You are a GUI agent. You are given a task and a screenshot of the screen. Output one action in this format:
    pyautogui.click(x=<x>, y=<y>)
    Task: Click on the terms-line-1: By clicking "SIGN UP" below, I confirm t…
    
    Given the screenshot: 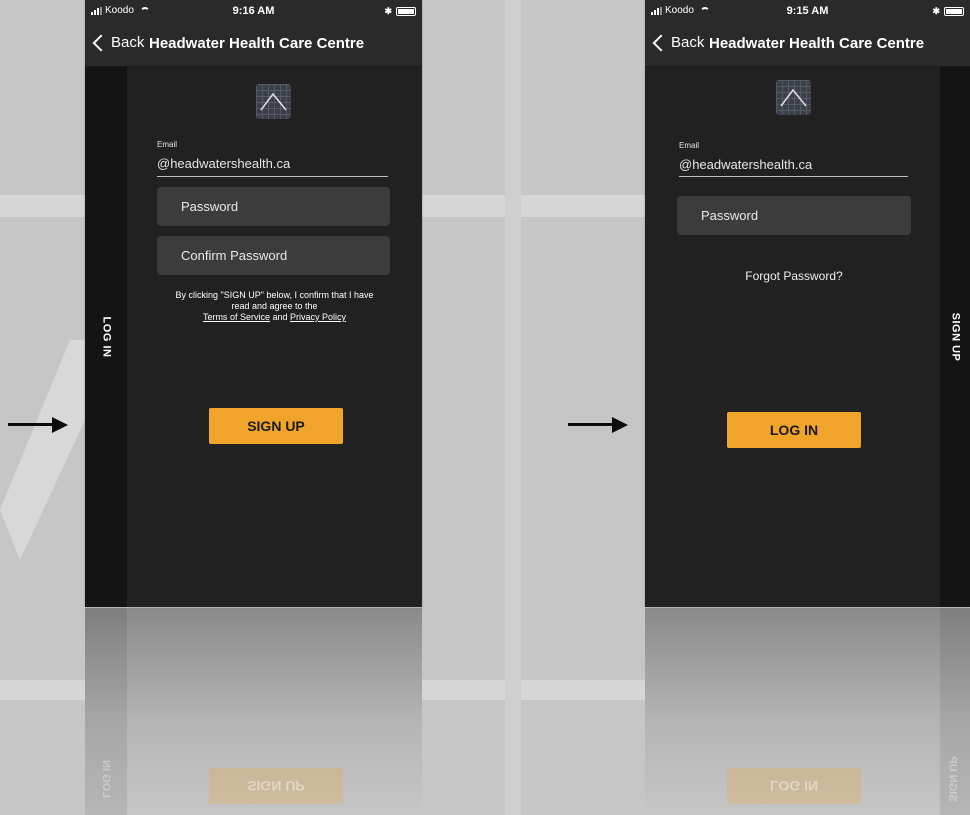 What is the action you would take?
    pyautogui.click(x=274, y=295)
    